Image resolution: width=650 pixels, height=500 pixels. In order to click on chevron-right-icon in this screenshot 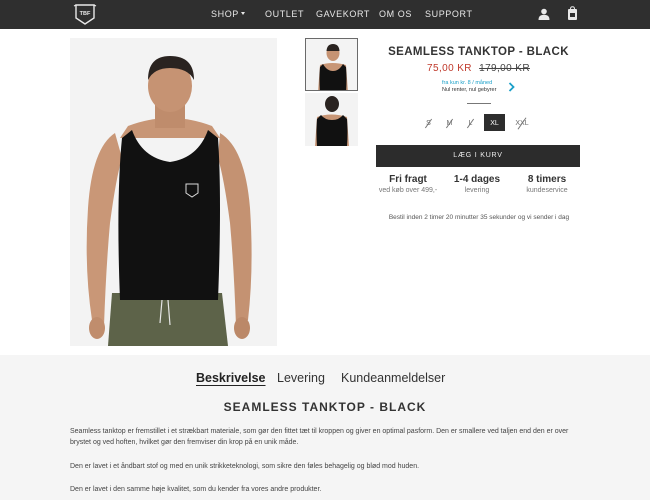, I will do `click(511, 87)`.